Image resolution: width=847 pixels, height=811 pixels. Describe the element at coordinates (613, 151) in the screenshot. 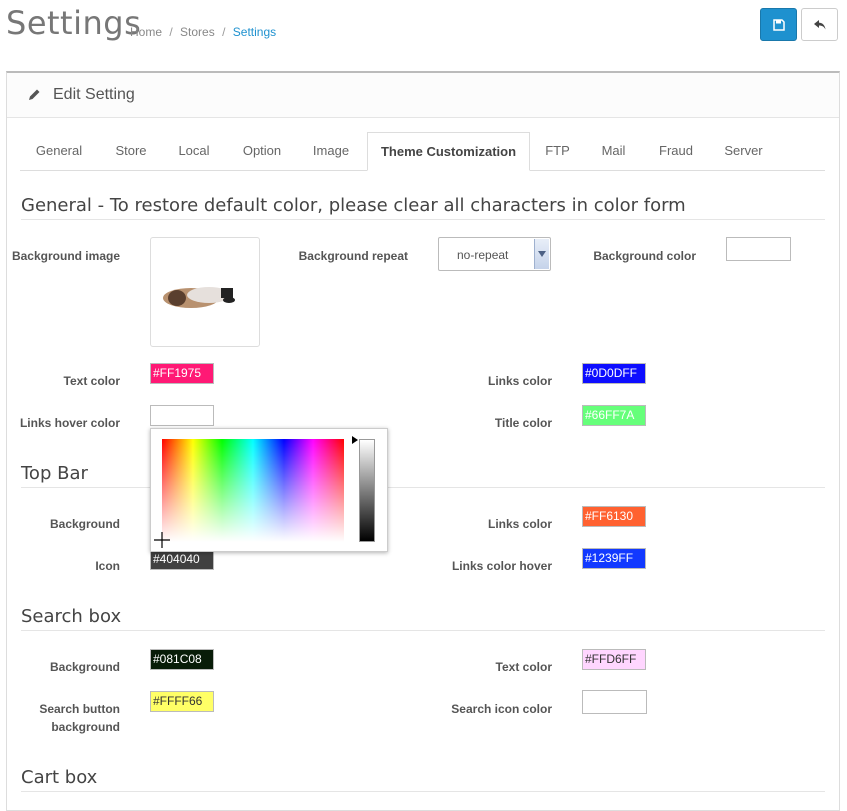

I see `tab-mail: Mail` at that location.